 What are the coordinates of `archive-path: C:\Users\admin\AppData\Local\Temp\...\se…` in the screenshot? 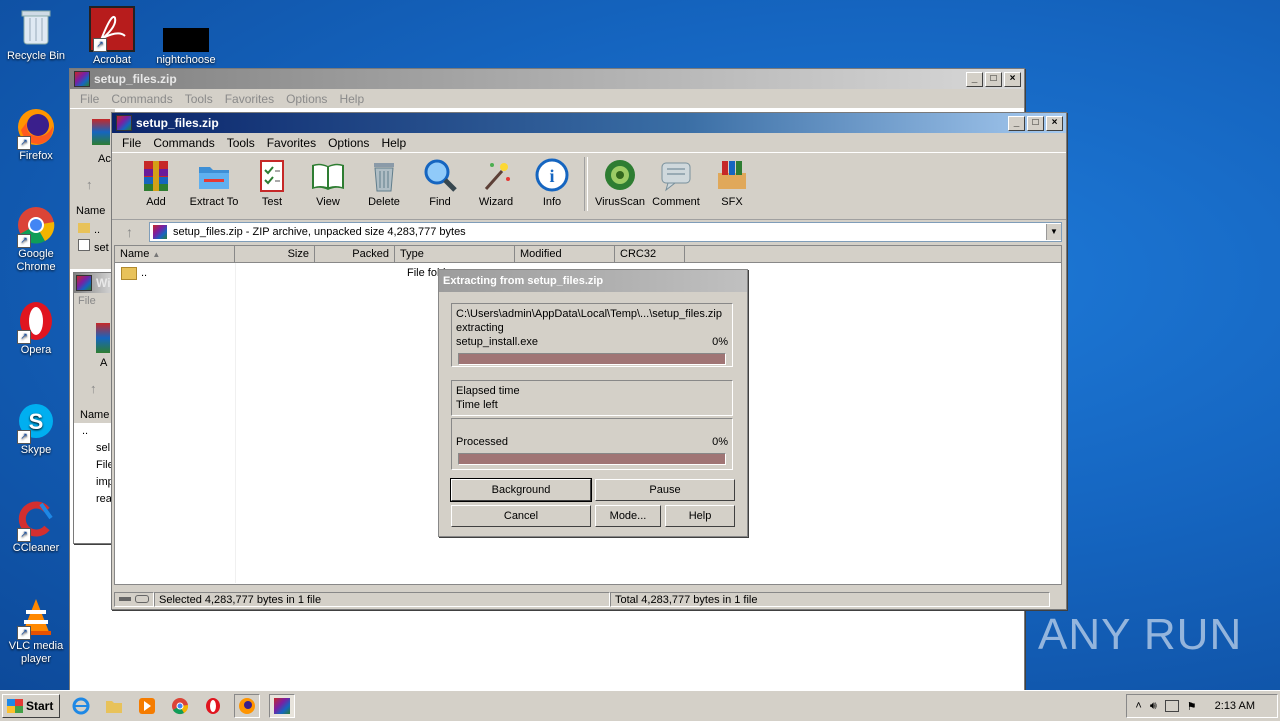 It's located at (589, 314).